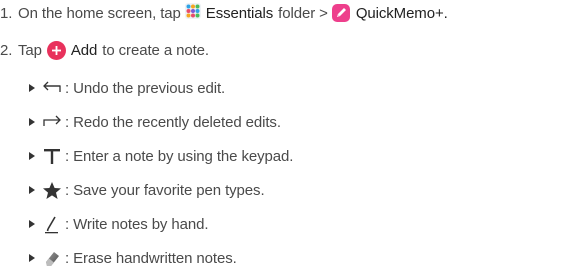 This screenshot has width=581, height=279. I want to click on star-icon, so click(52, 190).